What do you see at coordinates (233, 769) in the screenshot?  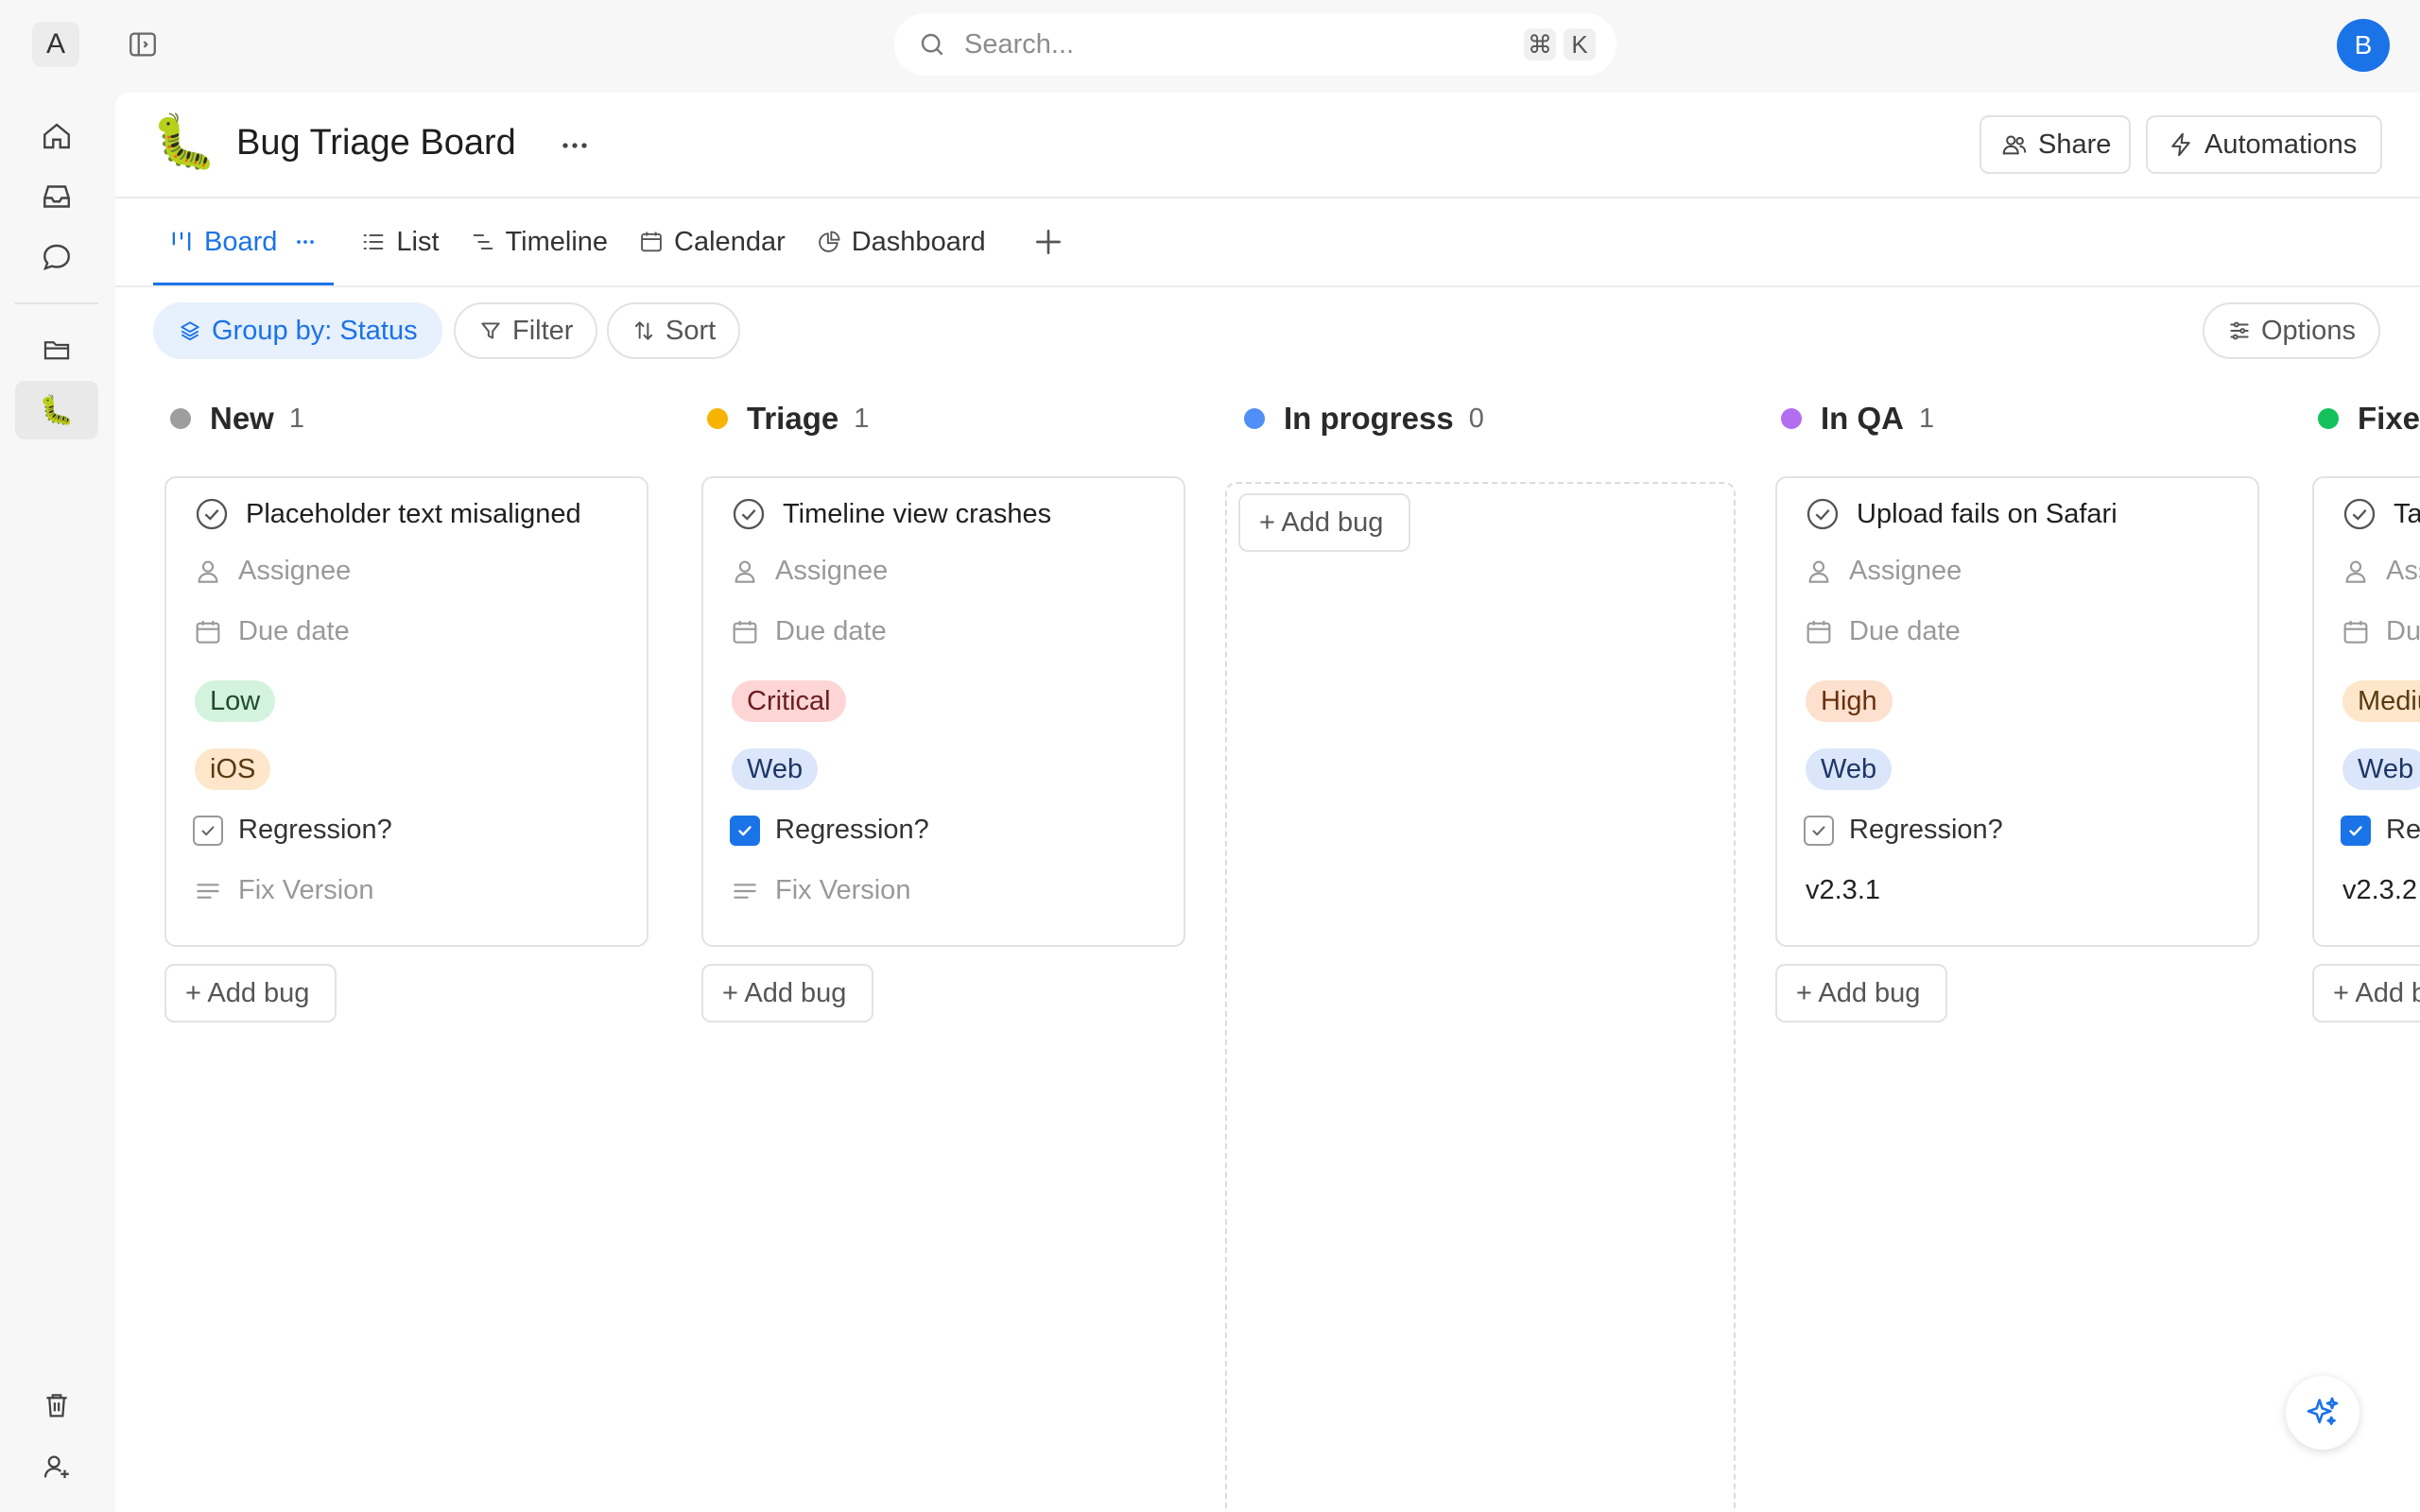 I see `platform-badge: iOS` at bounding box center [233, 769].